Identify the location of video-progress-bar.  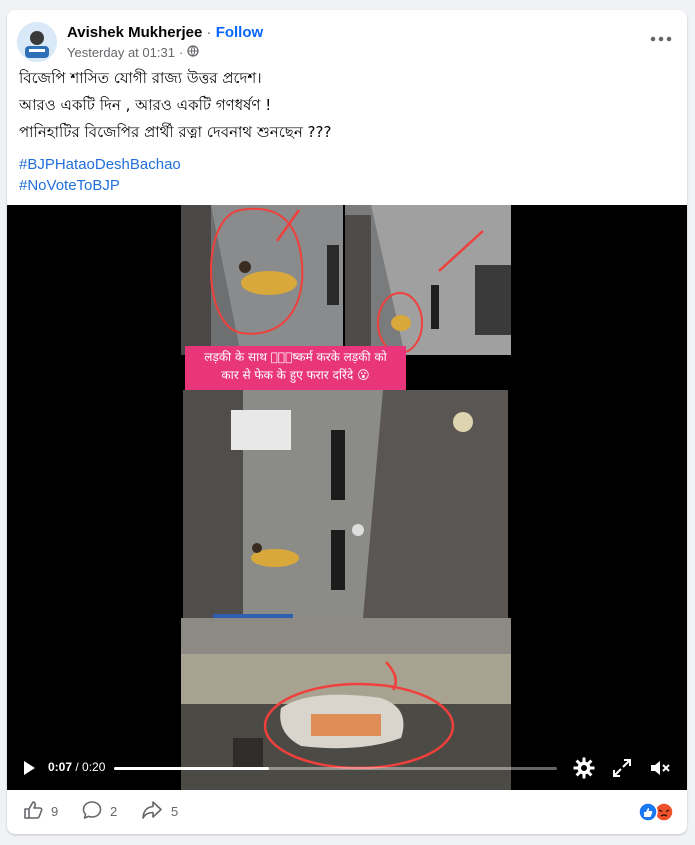
(335, 768).